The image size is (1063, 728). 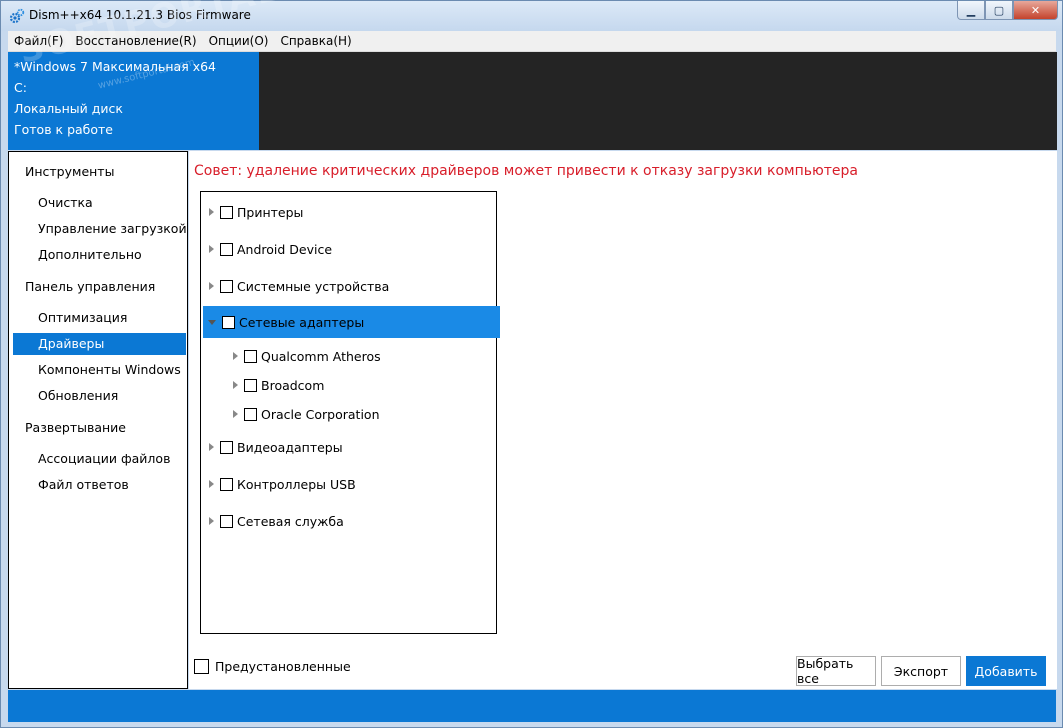 I want to click on collapse-arrow-icon, so click(x=212, y=322).